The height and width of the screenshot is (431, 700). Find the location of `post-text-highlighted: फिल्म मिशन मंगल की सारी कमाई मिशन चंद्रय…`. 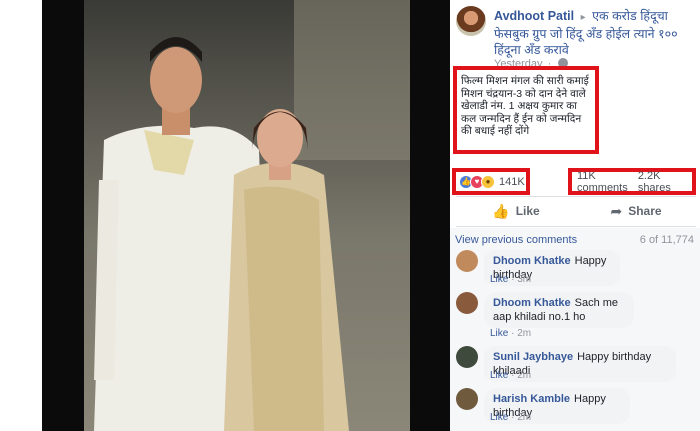

post-text-highlighted: फिल्म मिशन मंगल की सारी कमाई मिशन चंद्रय… is located at coordinates (526, 110).